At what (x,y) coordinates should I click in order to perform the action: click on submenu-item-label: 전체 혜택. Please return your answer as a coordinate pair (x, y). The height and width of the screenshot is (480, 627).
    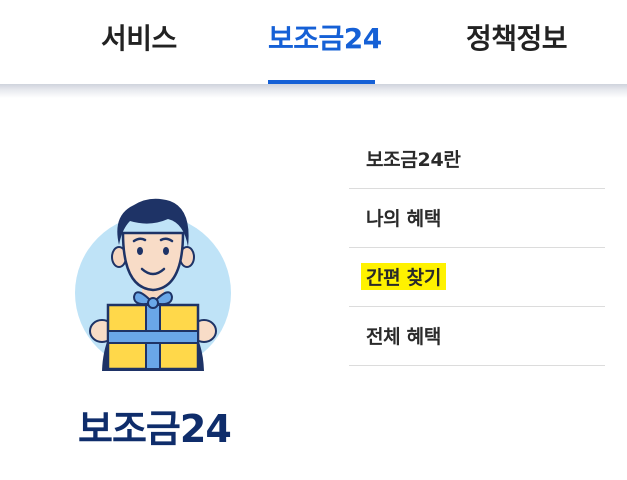
    Looking at the image, I should click on (404, 337).